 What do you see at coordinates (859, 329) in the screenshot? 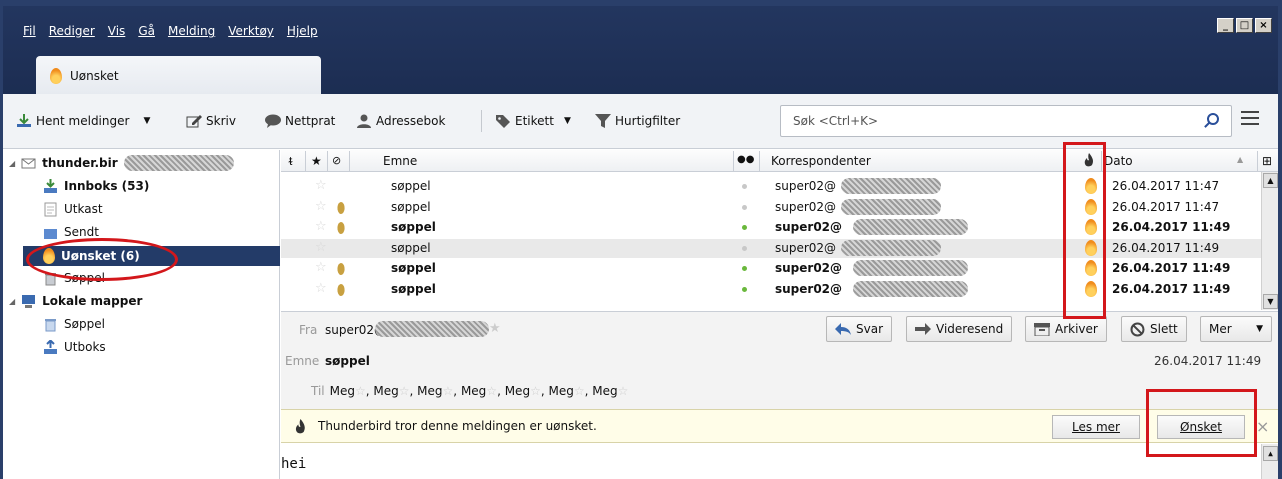
I see `reply-button: Svar` at bounding box center [859, 329].